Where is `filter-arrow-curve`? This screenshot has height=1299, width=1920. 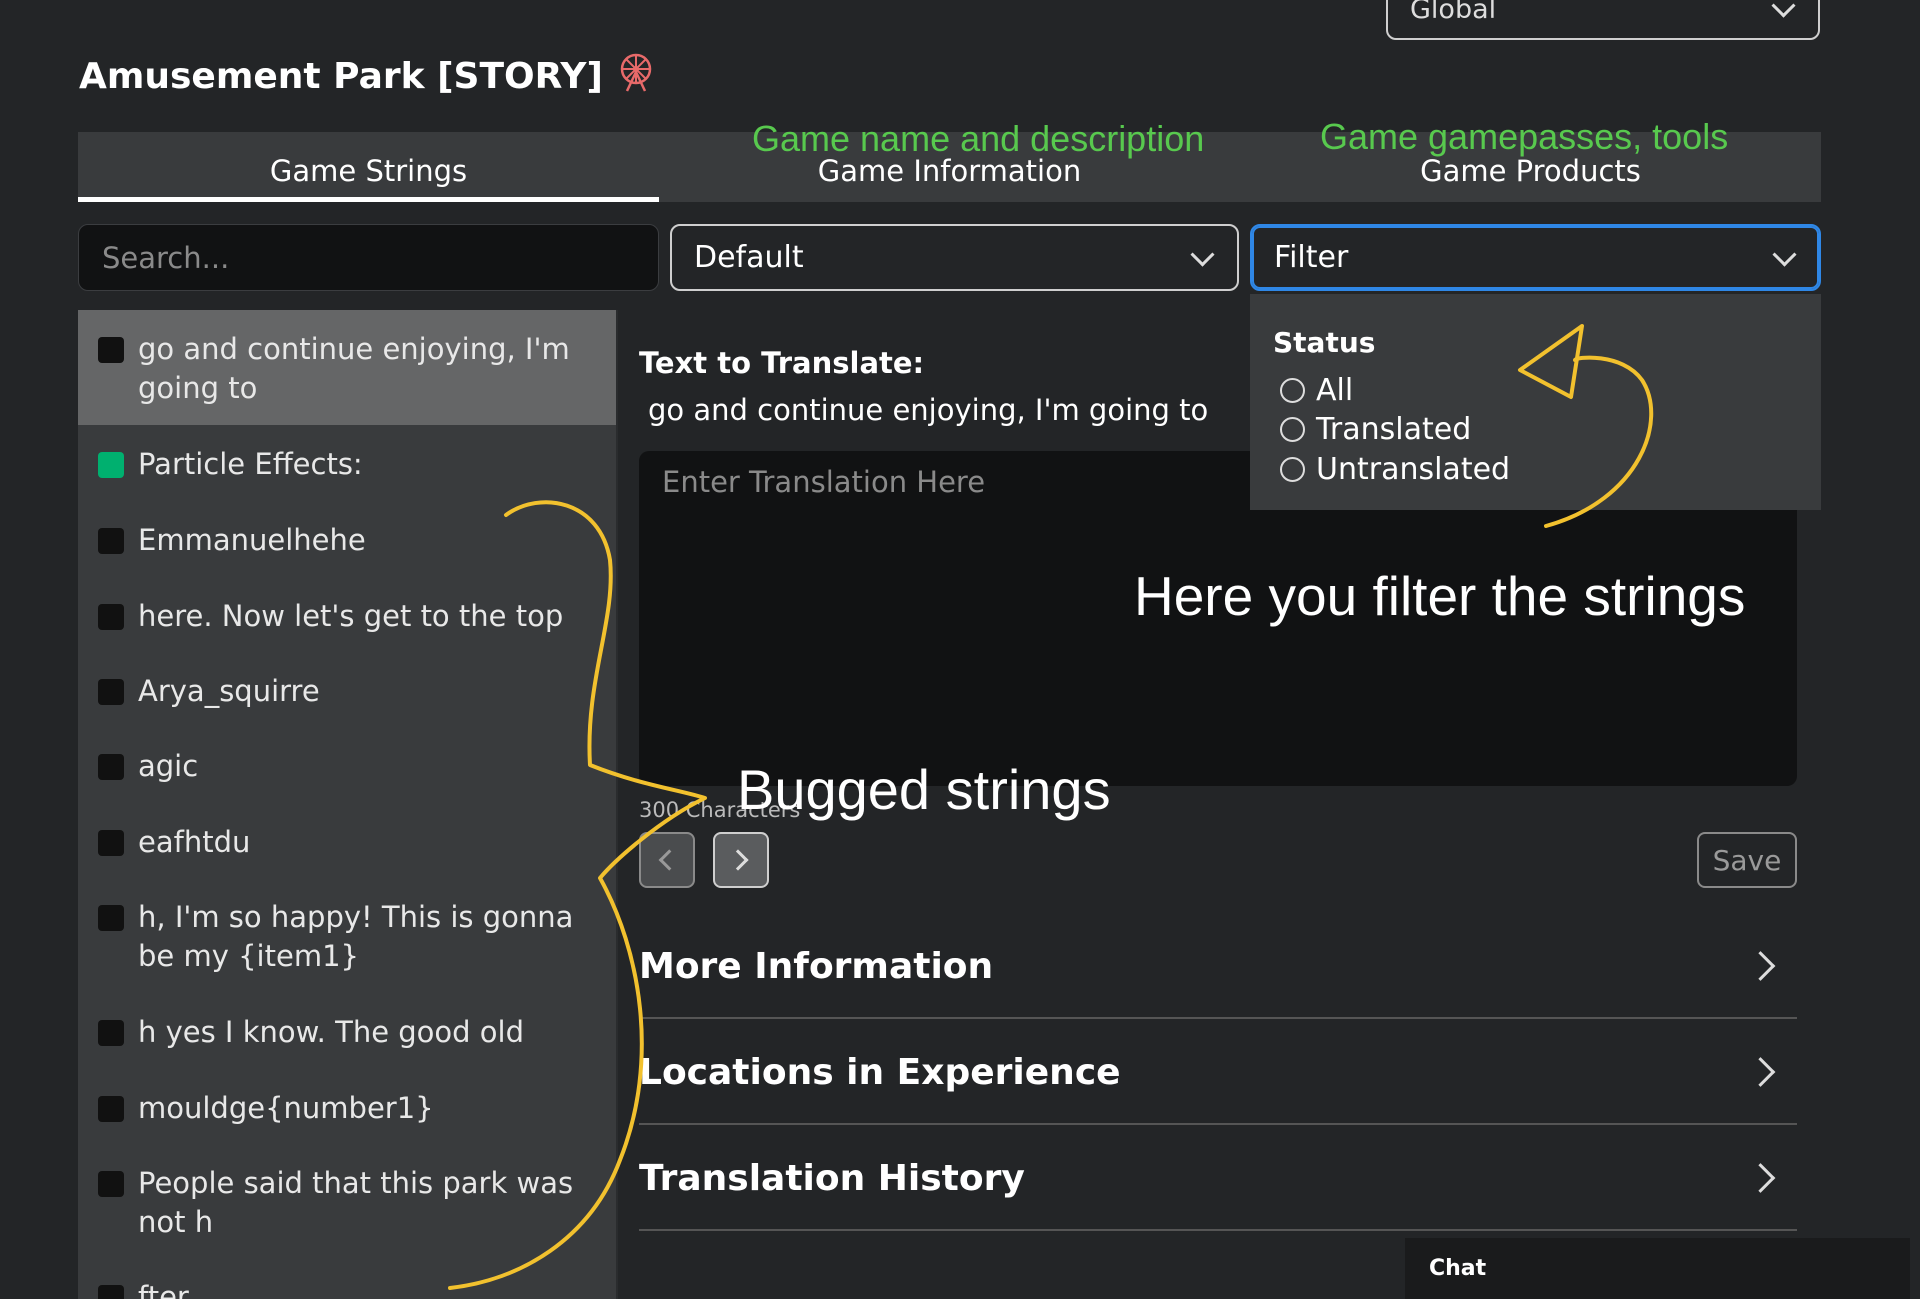
filter-arrow-curve is located at coordinates (1599, 441).